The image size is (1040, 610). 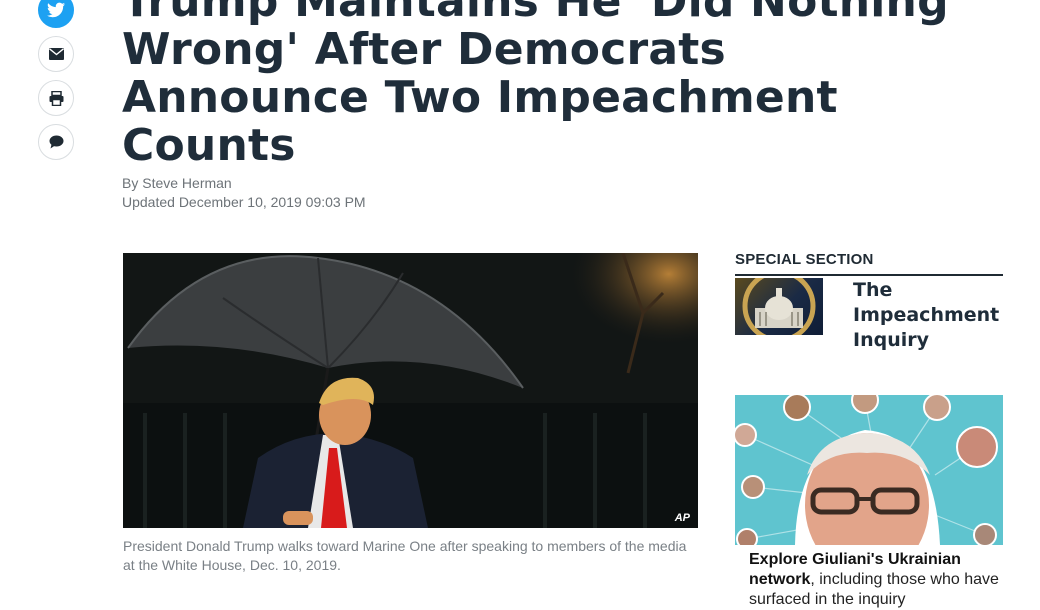 I want to click on capitol-seal-image, so click(x=779, y=306).